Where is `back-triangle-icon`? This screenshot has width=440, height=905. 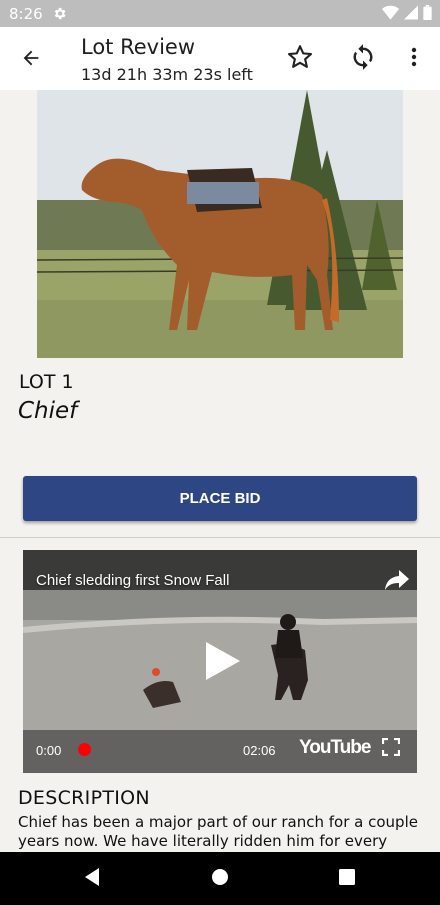
back-triangle-icon is located at coordinates (92, 879).